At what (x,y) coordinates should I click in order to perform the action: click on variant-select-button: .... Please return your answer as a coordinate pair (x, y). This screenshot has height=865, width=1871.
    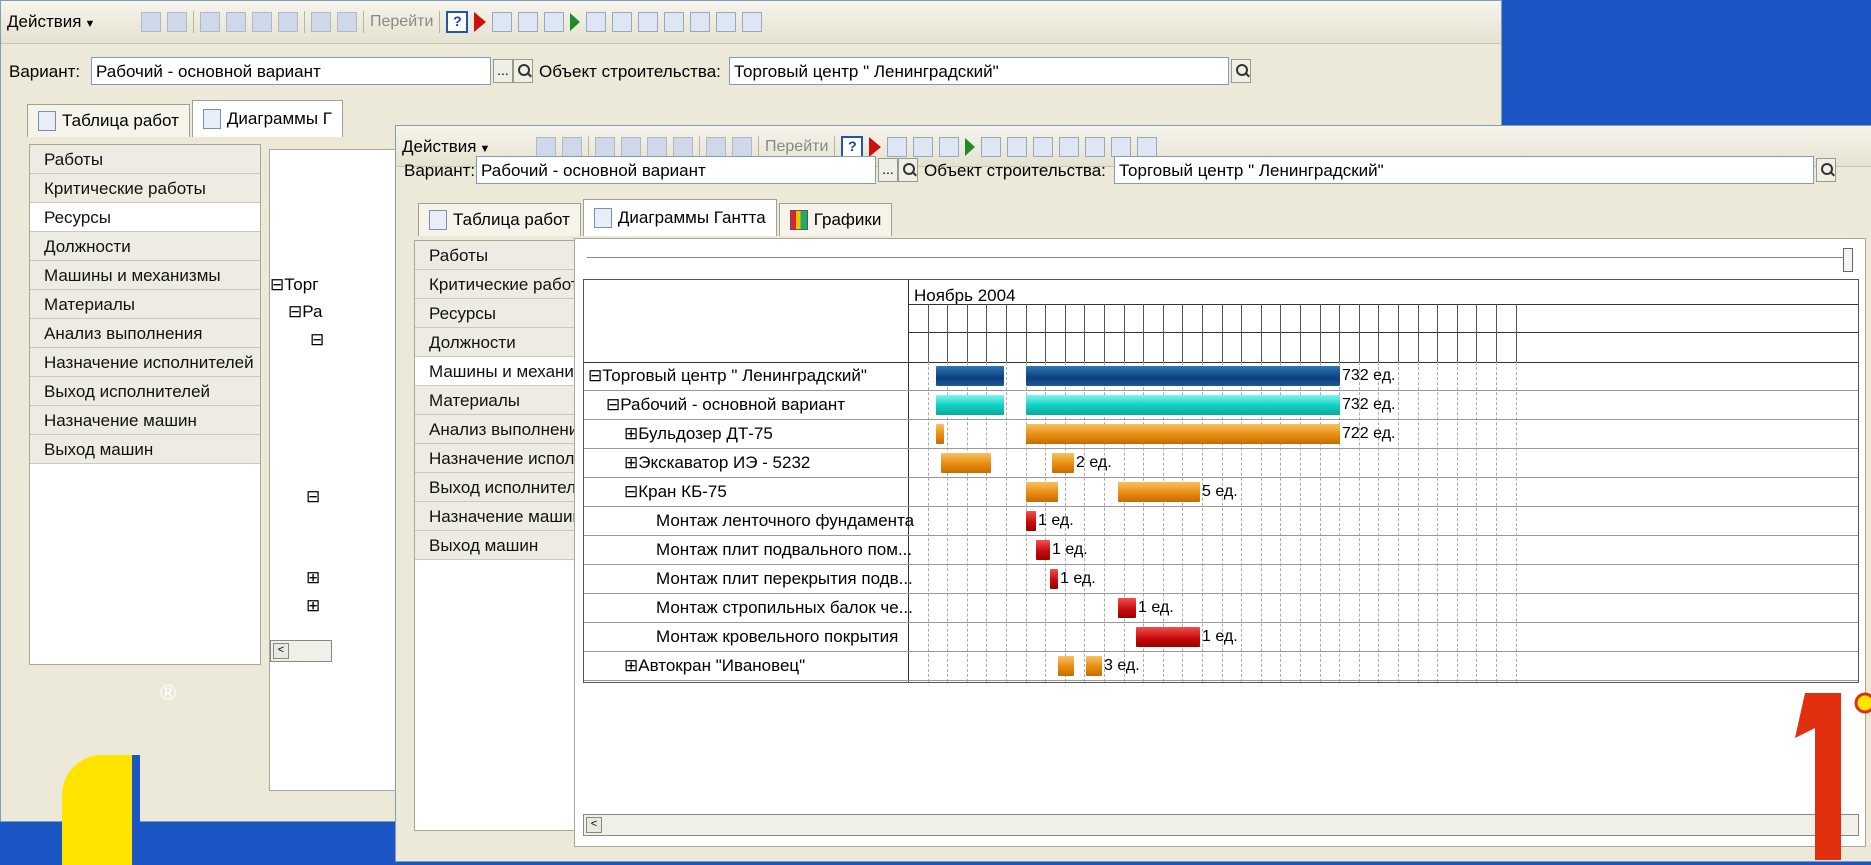
    Looking at the image, I should click on (888, 170).